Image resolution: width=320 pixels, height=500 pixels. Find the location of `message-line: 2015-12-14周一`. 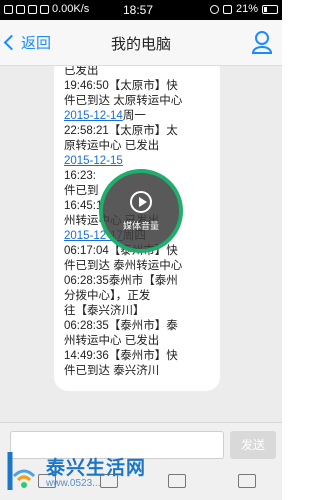

message-line: 2015-12-14周一 is located at coordinates (137, 116).